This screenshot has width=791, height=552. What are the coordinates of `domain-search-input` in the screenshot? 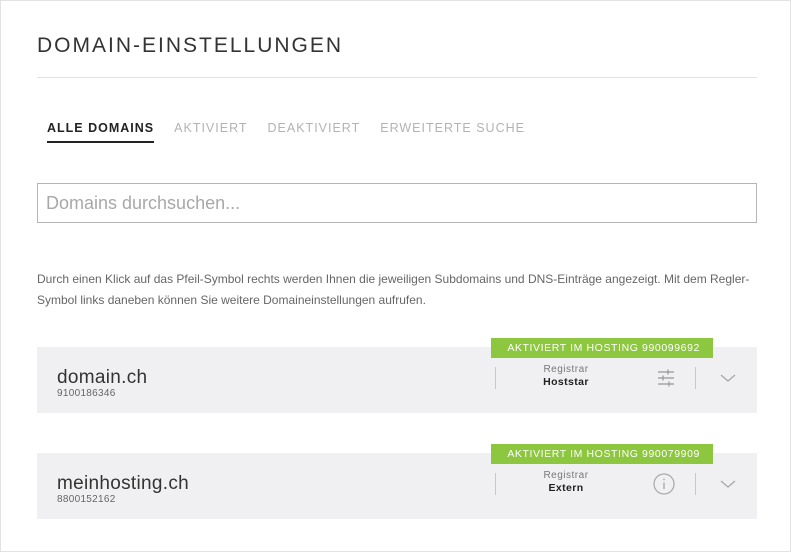 It's located at (397, 203).